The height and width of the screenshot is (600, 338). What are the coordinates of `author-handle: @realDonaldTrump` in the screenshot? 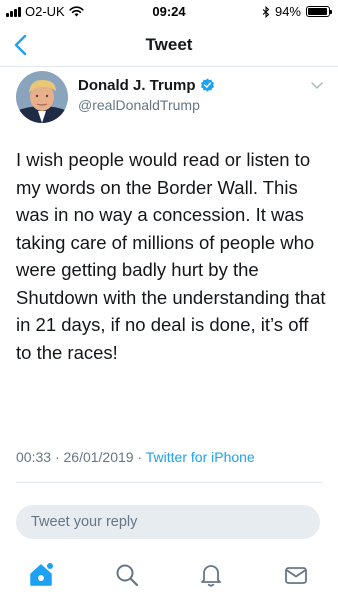 It's located at (139, 105).